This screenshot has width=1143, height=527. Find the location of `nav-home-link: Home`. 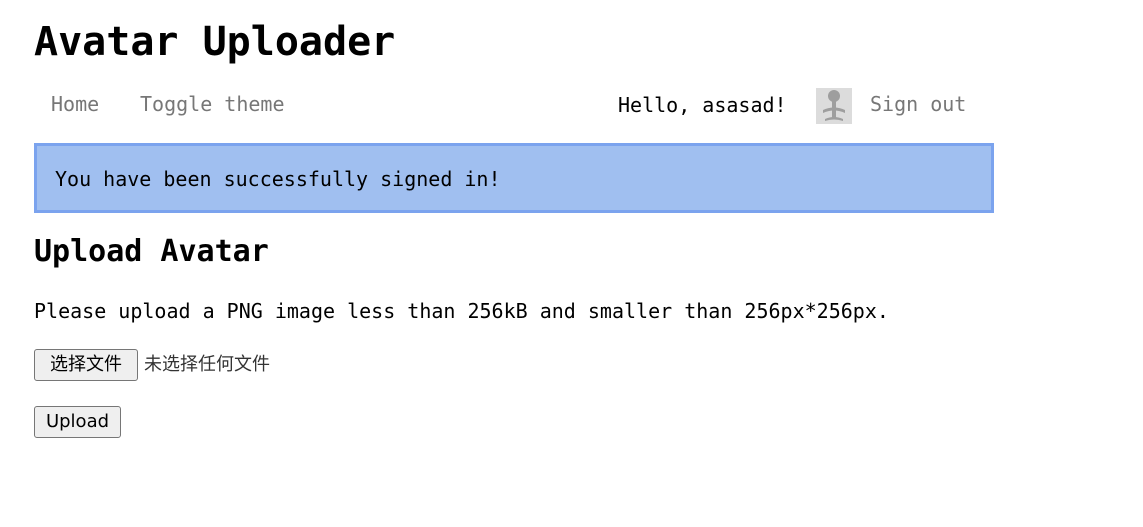

nav-home-link: Home is located at coordinates (75, 104).